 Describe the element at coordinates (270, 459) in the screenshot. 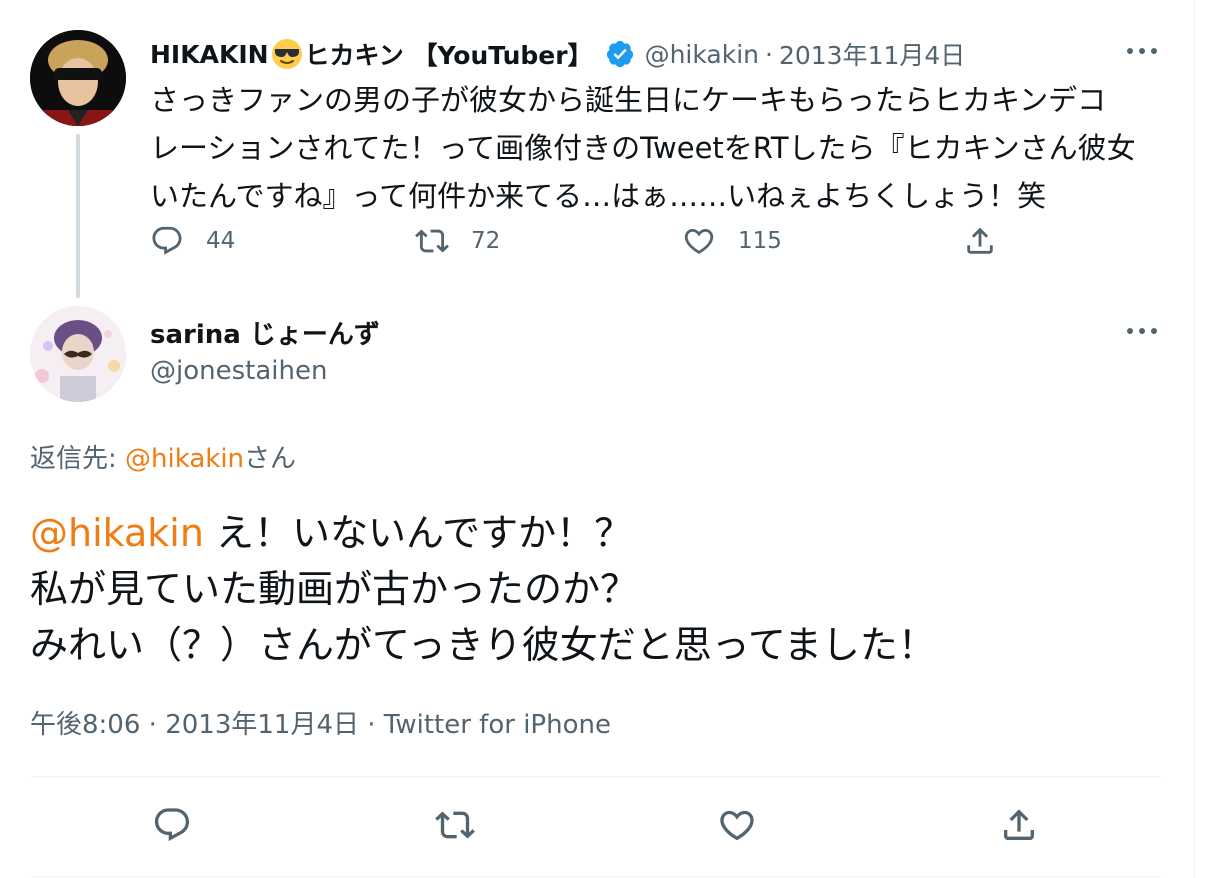

I see `replying-suffix: さん` at that location.